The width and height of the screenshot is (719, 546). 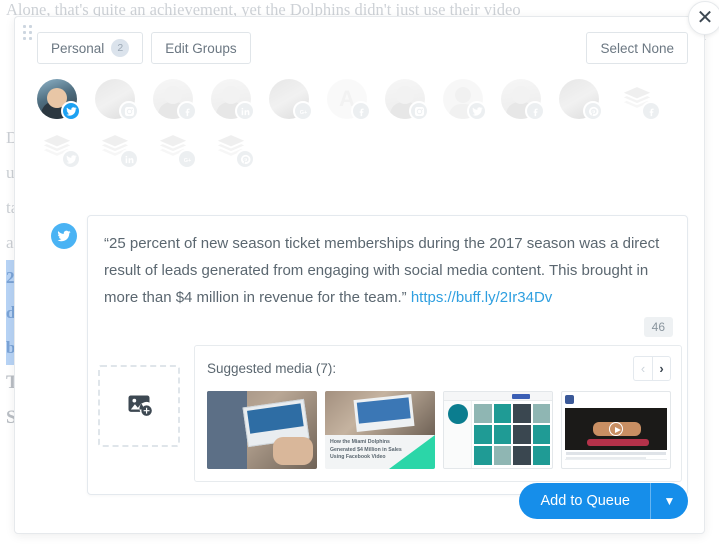 I want to click on suggested-media-title: Suggested media (7):, so click(x=272, y=368).